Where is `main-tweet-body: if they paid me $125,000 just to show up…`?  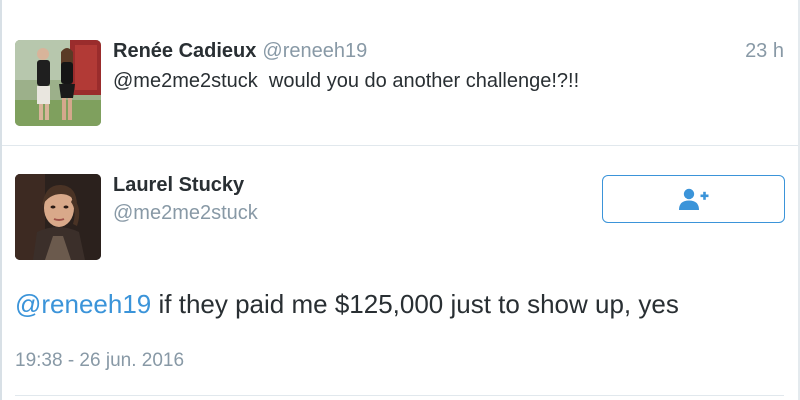
main-tweet-body: if they paid me $125,000 just to show up… is located at coordinates (415, 304).